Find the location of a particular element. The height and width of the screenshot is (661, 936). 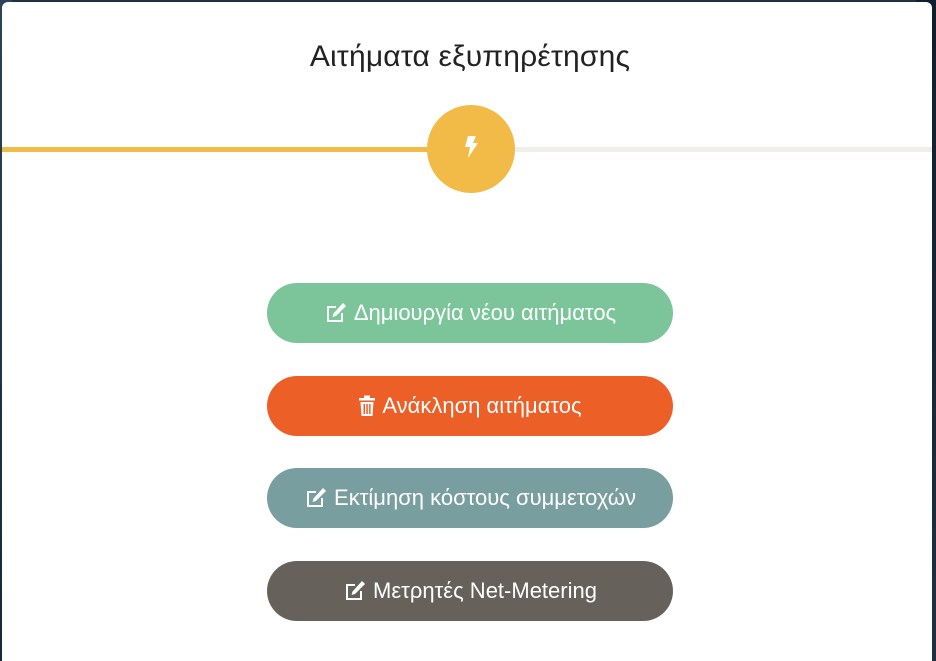

net-metering-meters-button: Μετρητές Net-Metering is located at coordinates (470, 591).